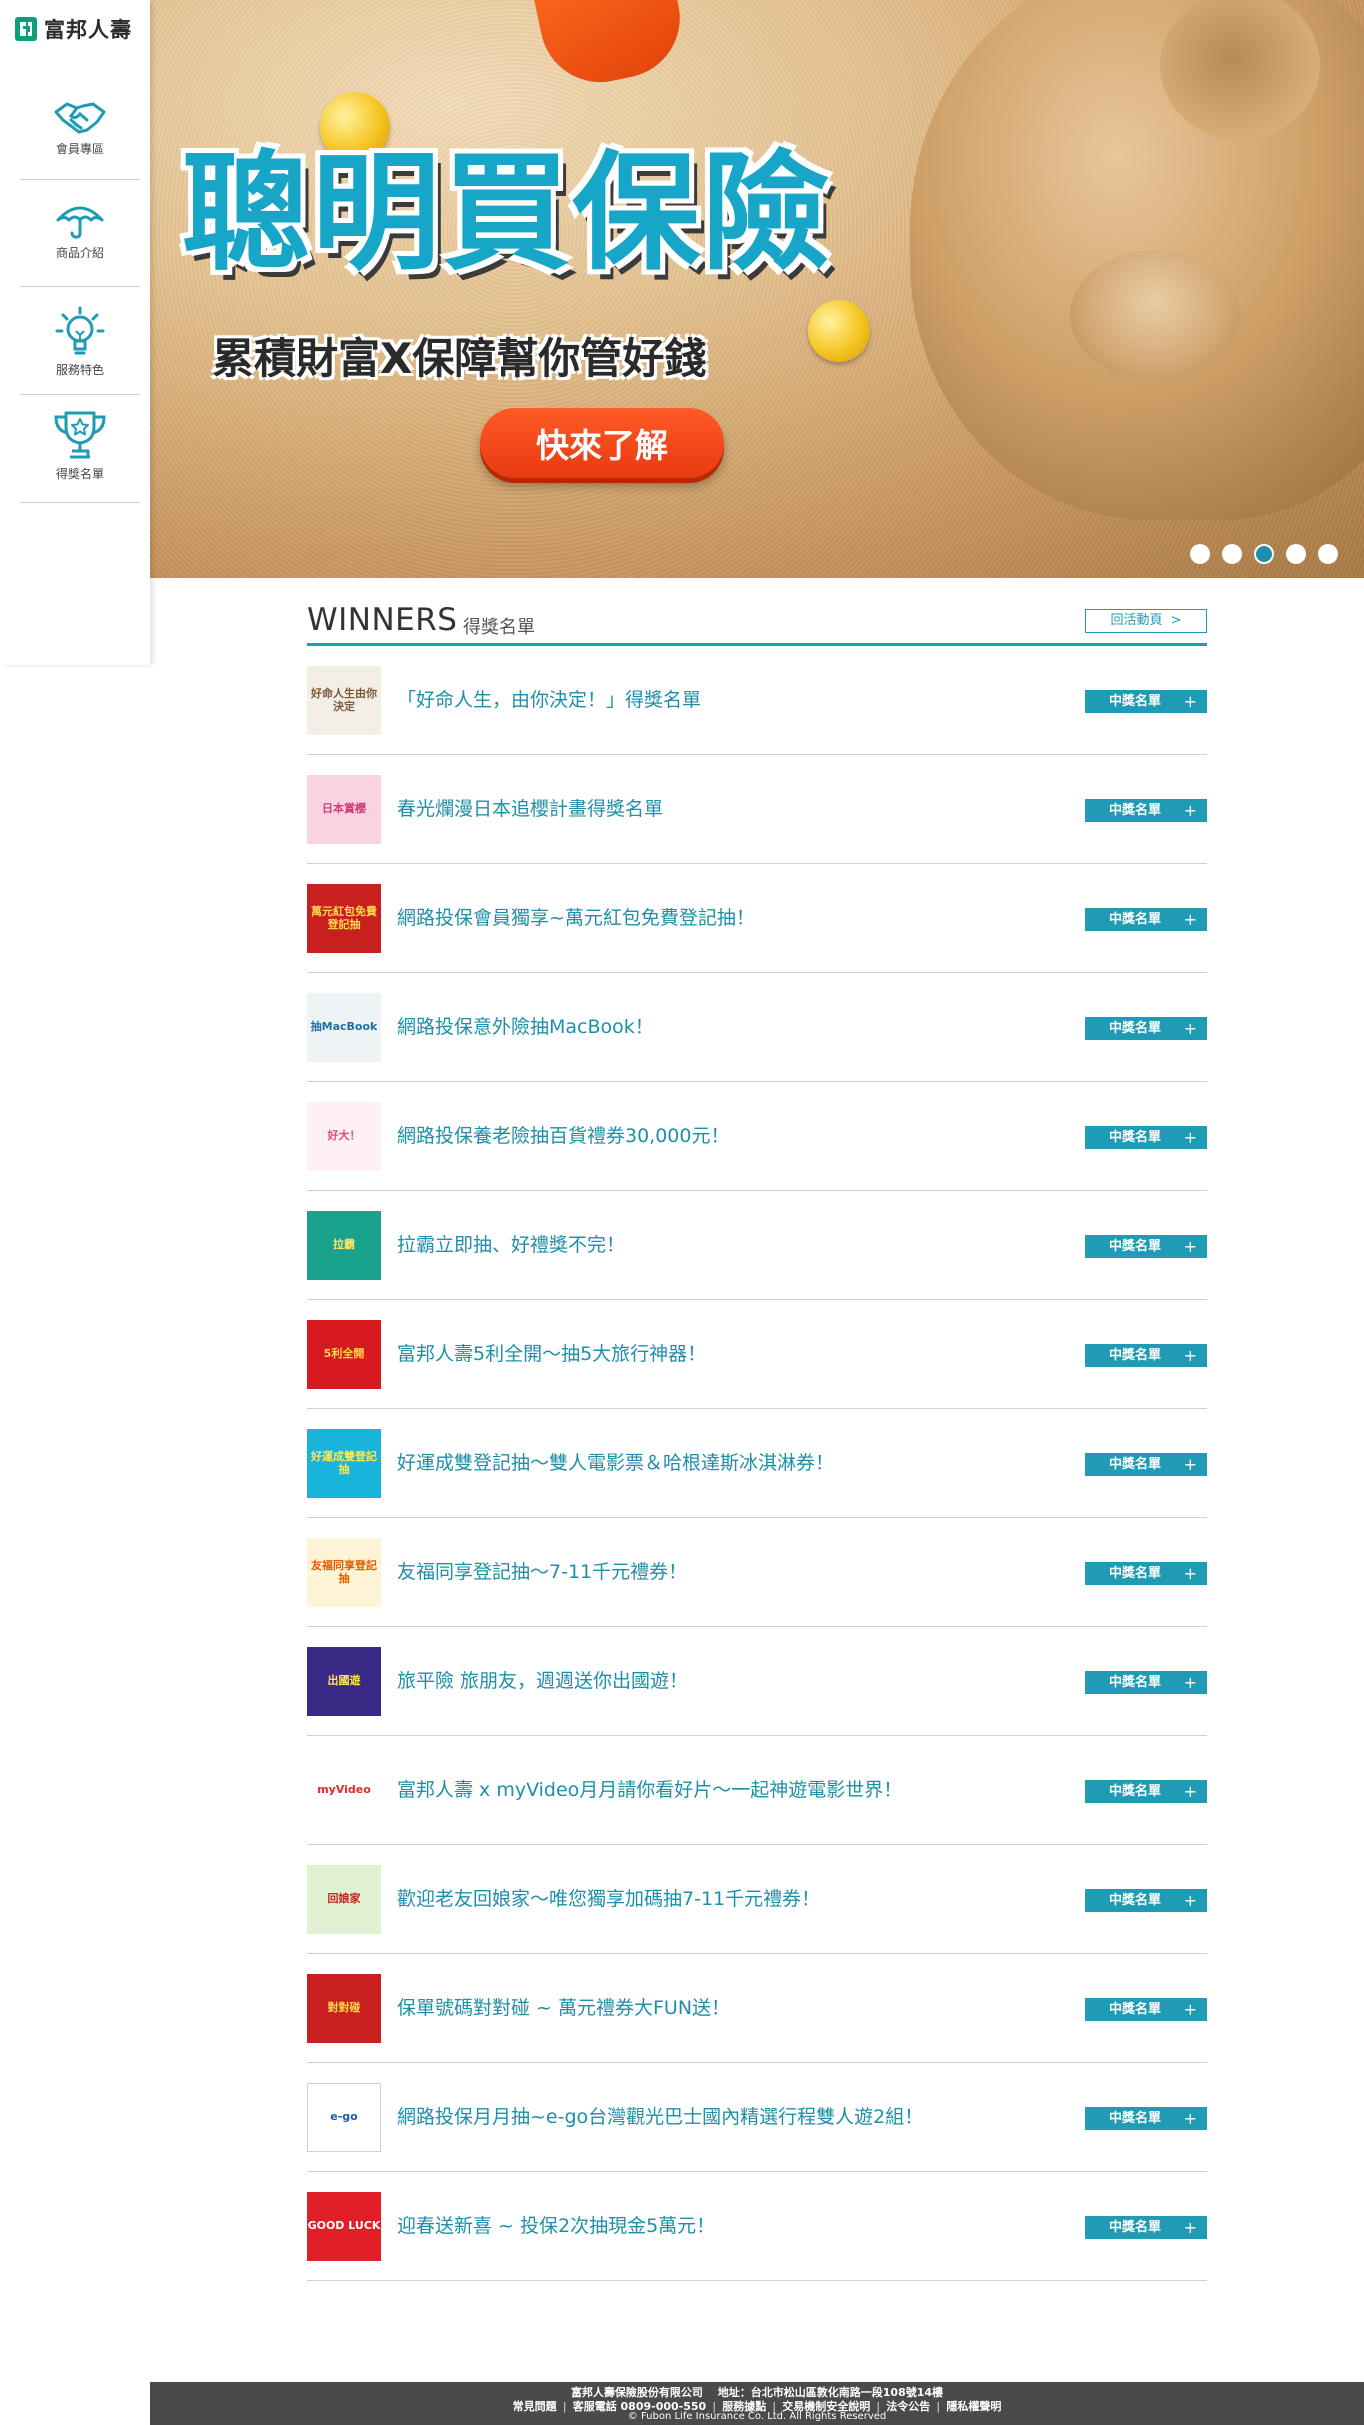 Image resolution: width=1364 pixels, height=2425 pixels. Describe the element at coordinates (344, 1027) in the screenshot. I see `winner-thumbnail: 抽MacBook` at that location.